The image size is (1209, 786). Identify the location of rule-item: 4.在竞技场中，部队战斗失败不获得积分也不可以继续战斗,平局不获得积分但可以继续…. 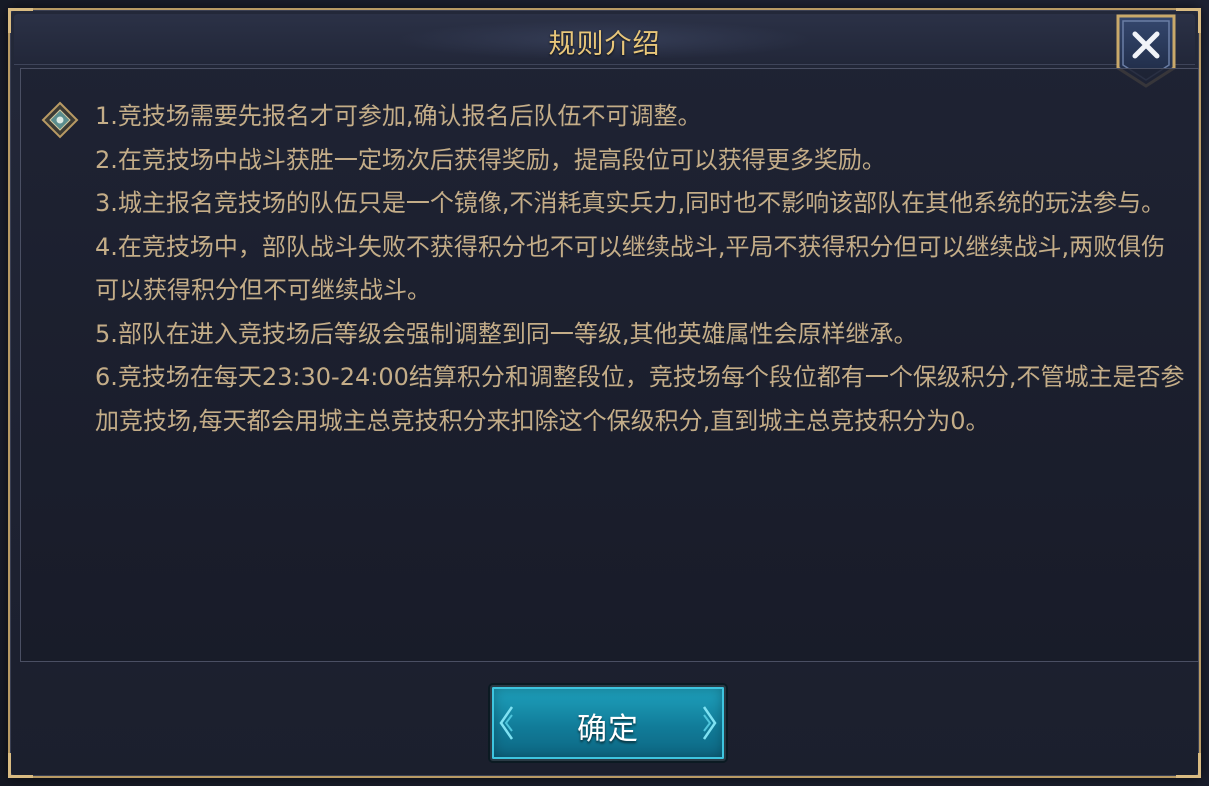
(630, 268).